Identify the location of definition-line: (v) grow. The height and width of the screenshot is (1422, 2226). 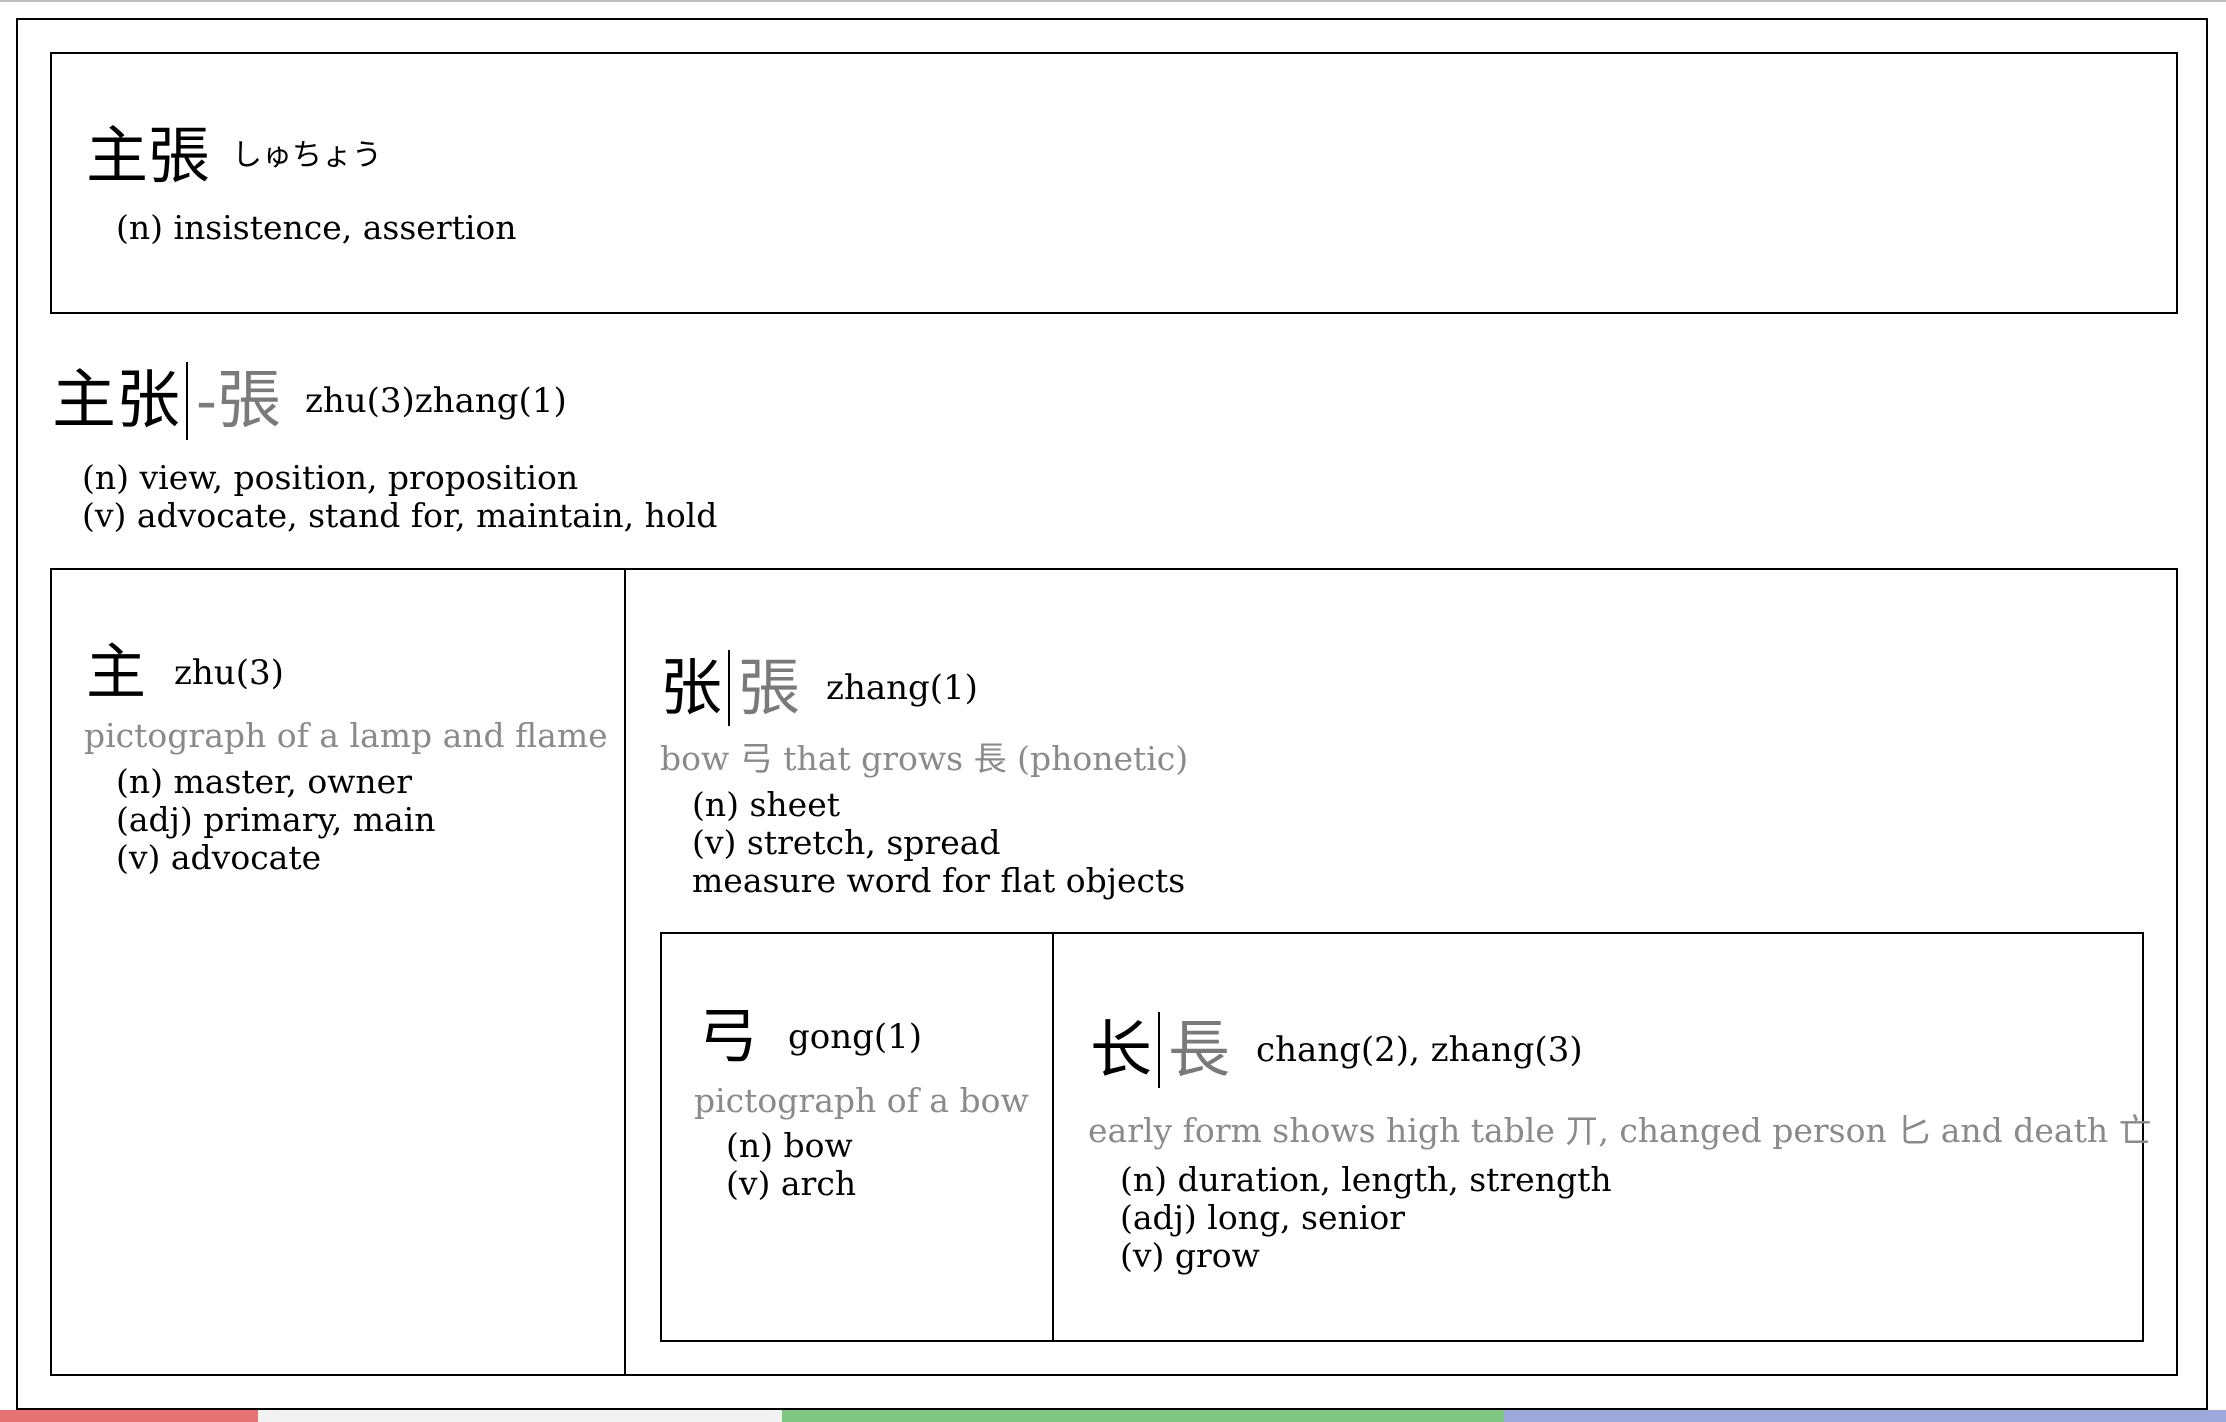
(1190, 1255).